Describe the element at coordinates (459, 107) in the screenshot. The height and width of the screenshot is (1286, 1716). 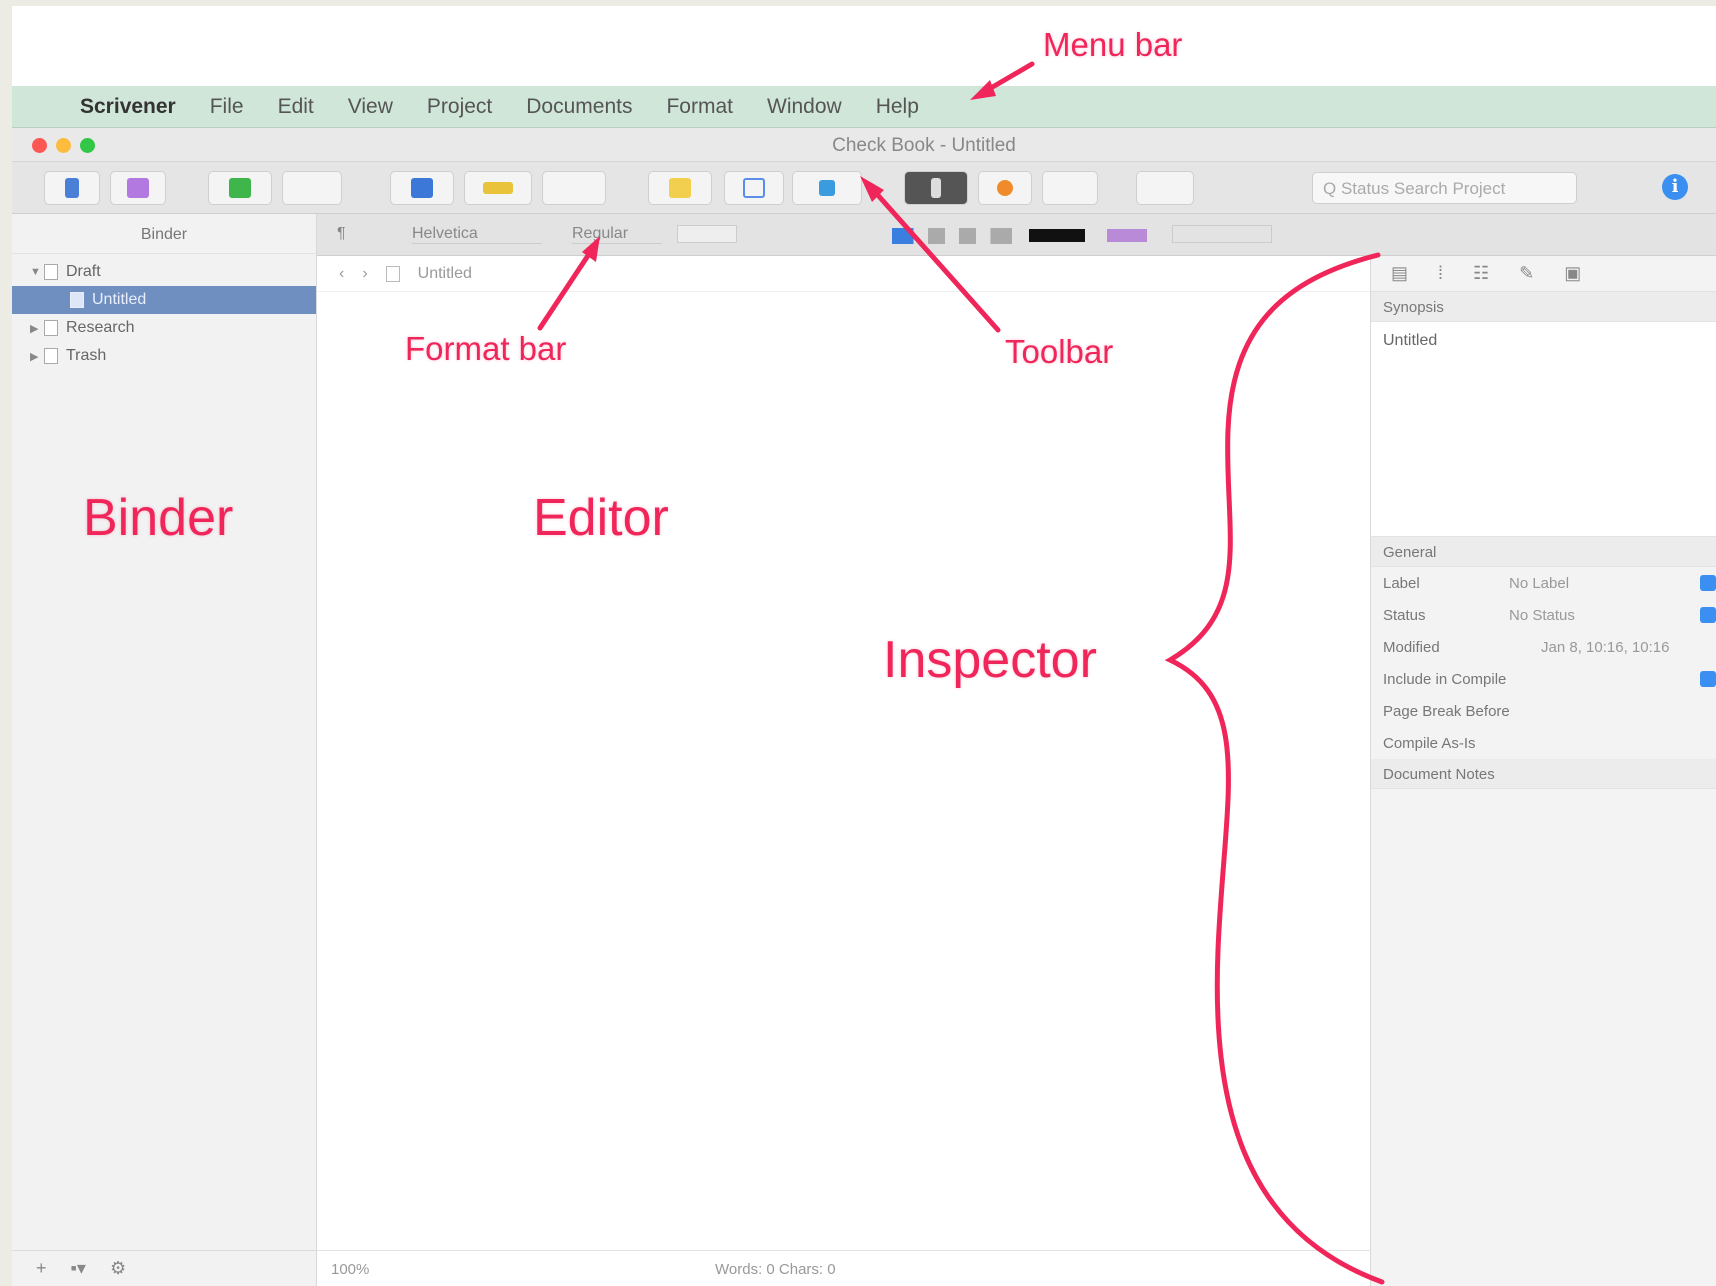
I see `menu-project: Project` at that location.